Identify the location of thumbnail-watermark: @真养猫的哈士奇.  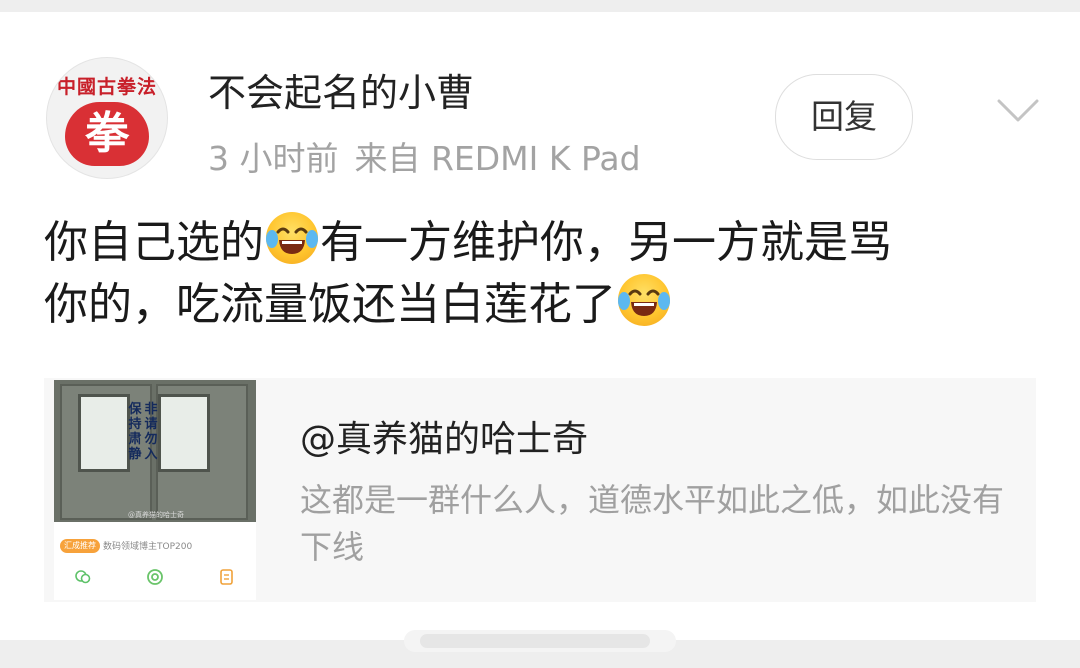
(156, 515).